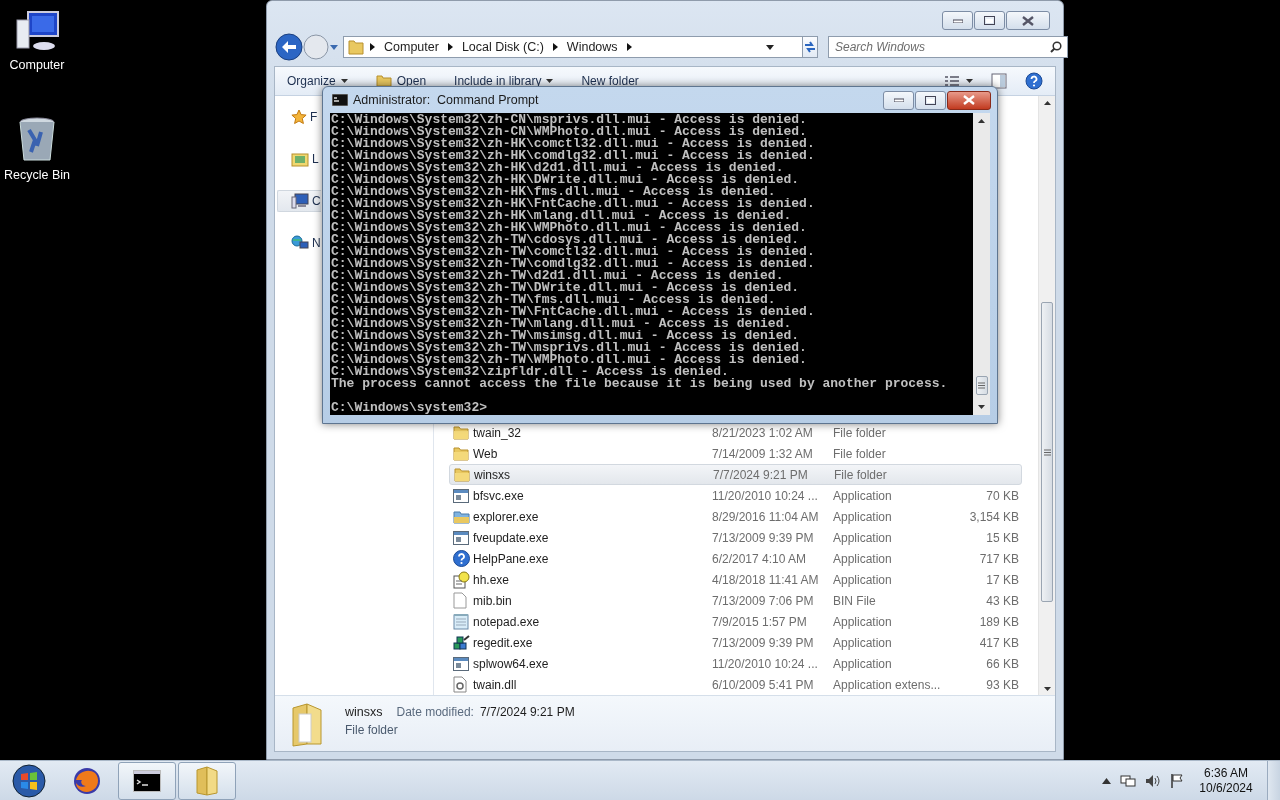  What do you see at coordinates (735, 600) in the screenshot?
I see `file-row: mib.bin 7/13/2009 7:06 PM BIN File 43 KB` at bounding box center [735, 600].